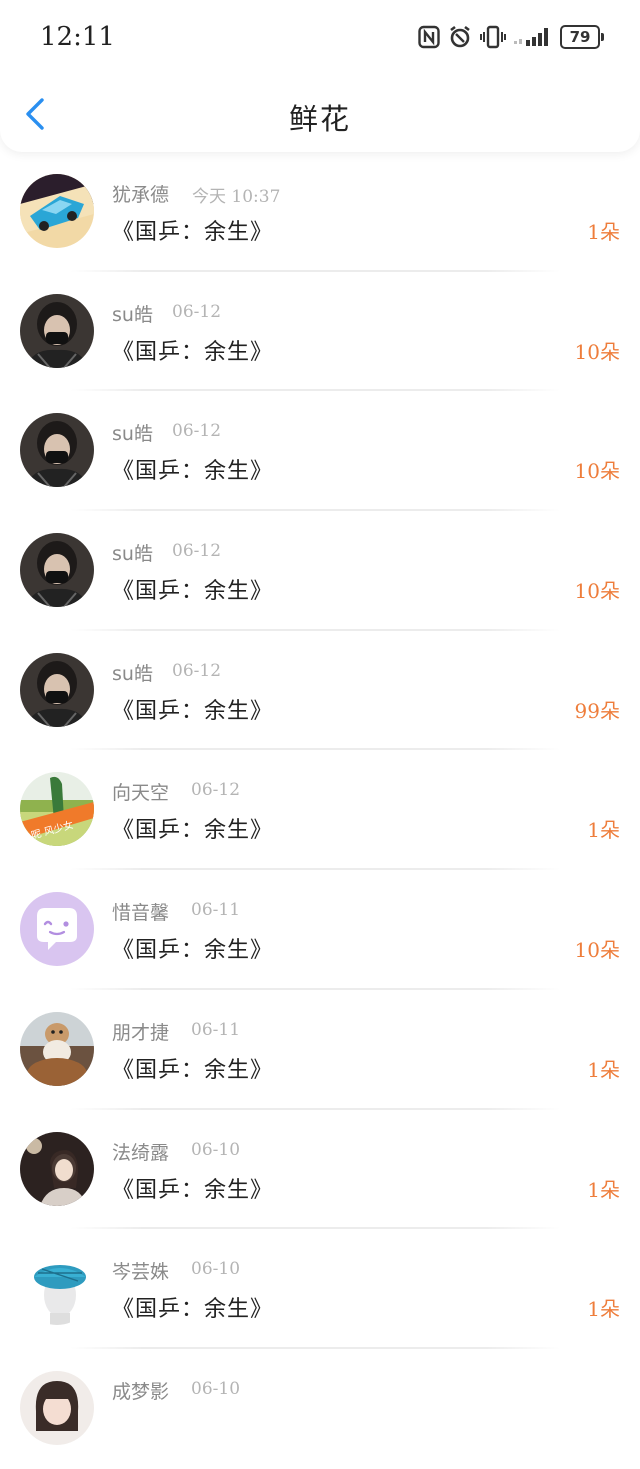  I want to click on status-bar: 12:11 79, so click(320, 38).